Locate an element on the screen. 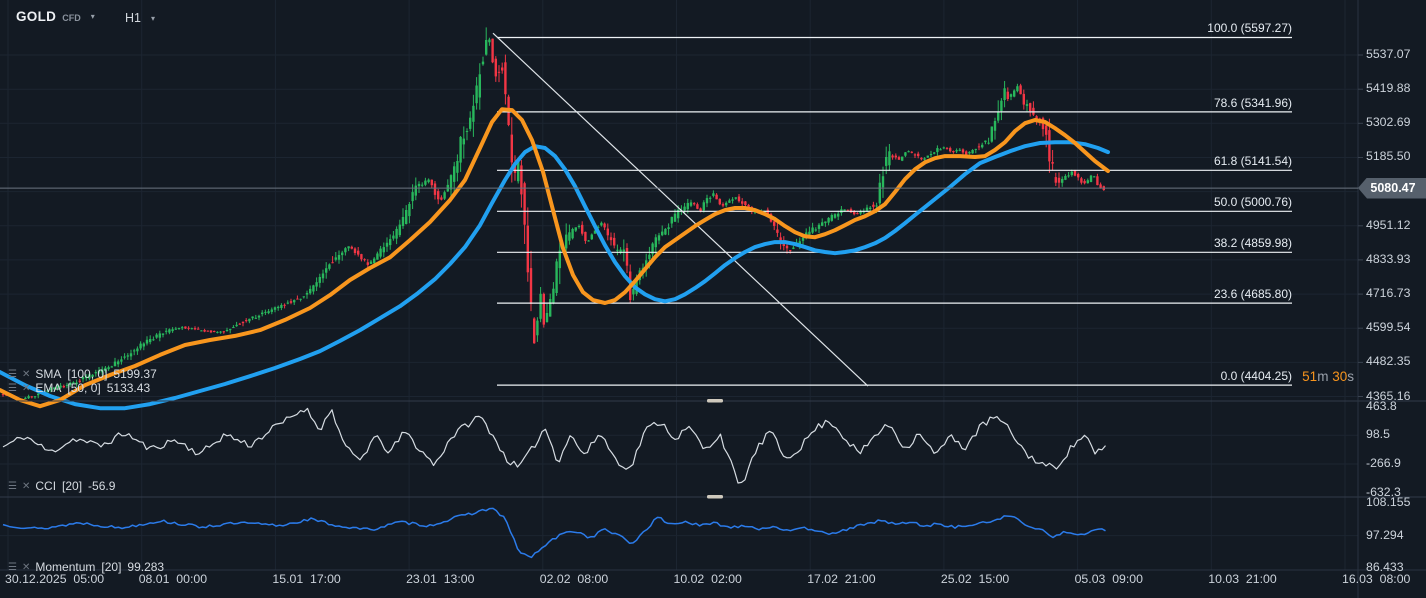  ema-name: EMA is located at coordinates (48, 388).